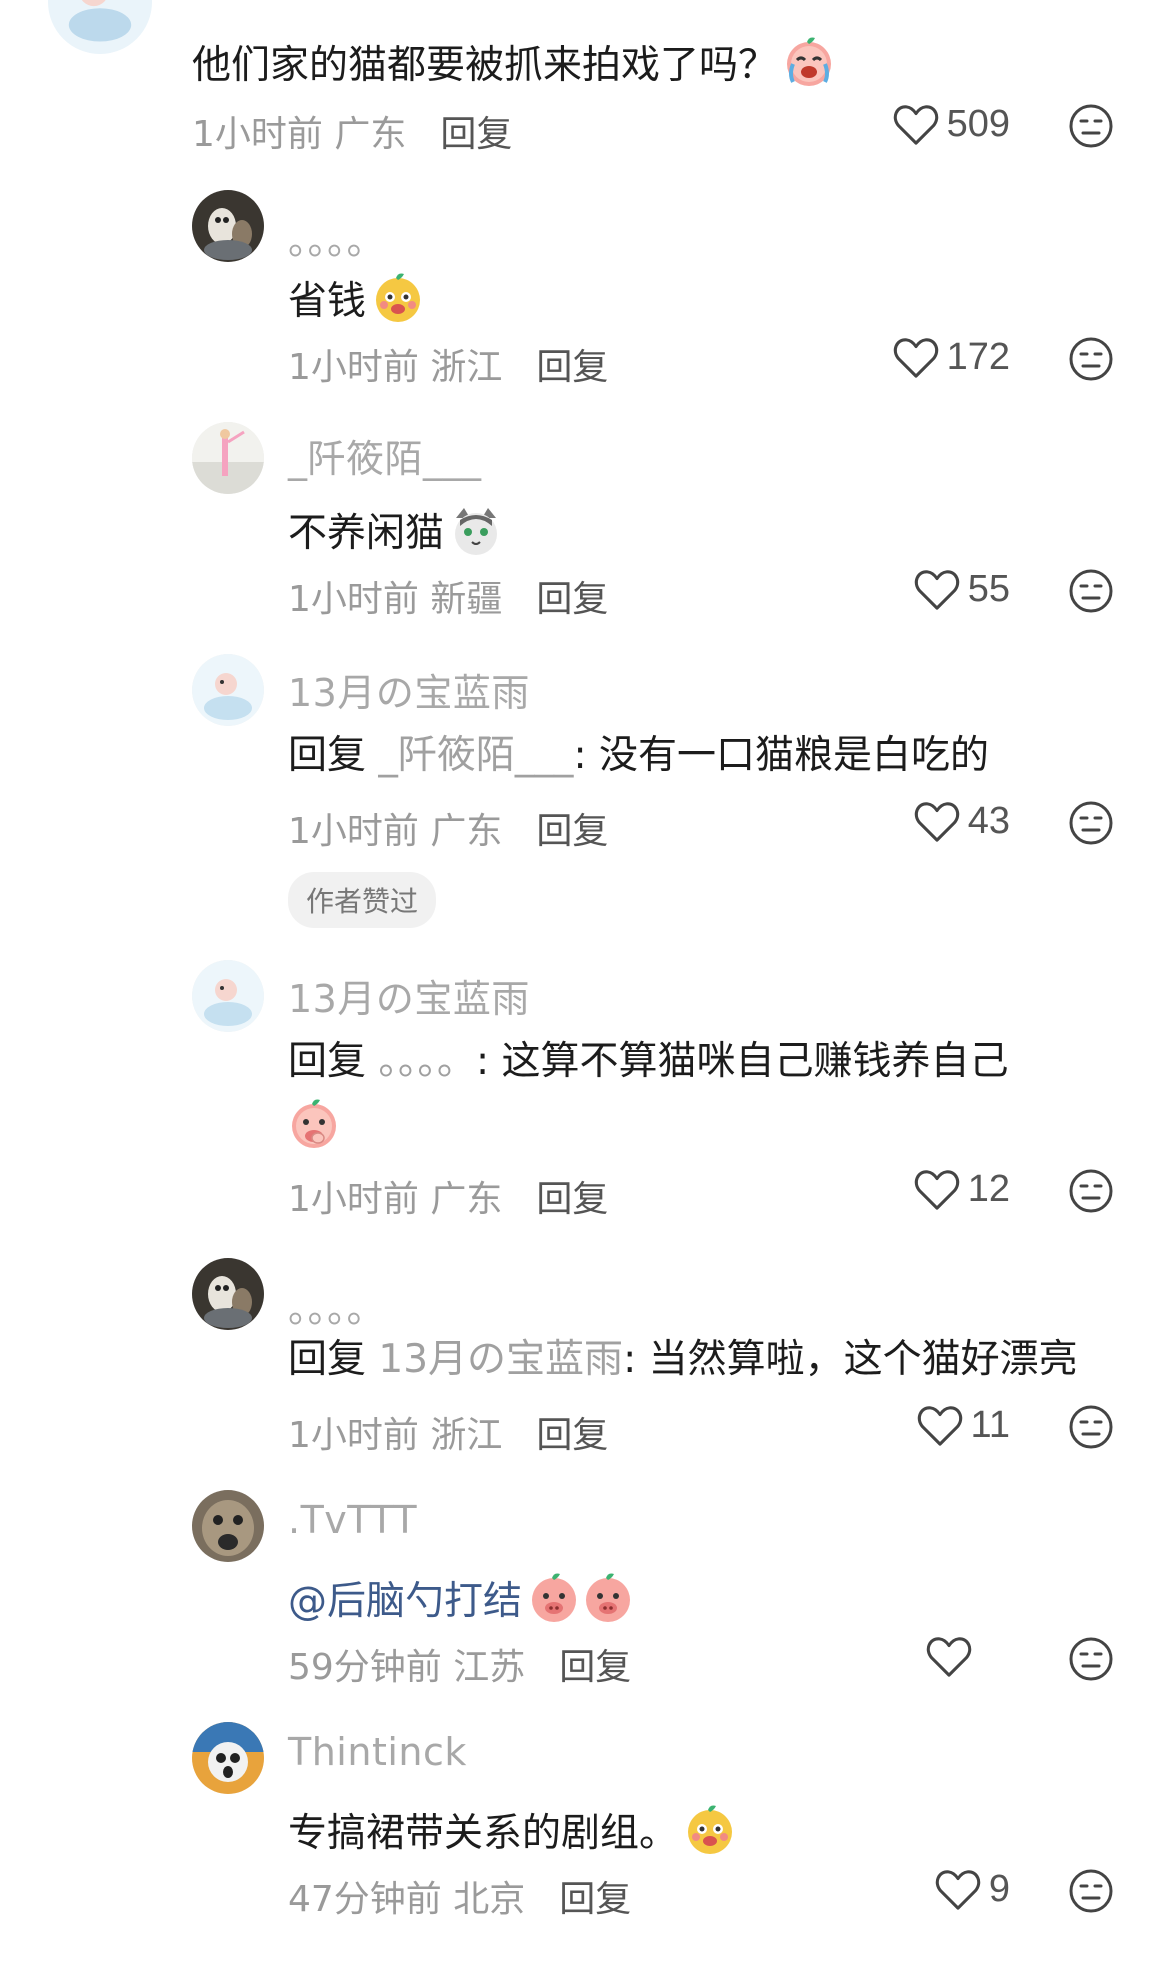 The image size is (1170, 1971). I want to click on like-button, so click(950, 1657).